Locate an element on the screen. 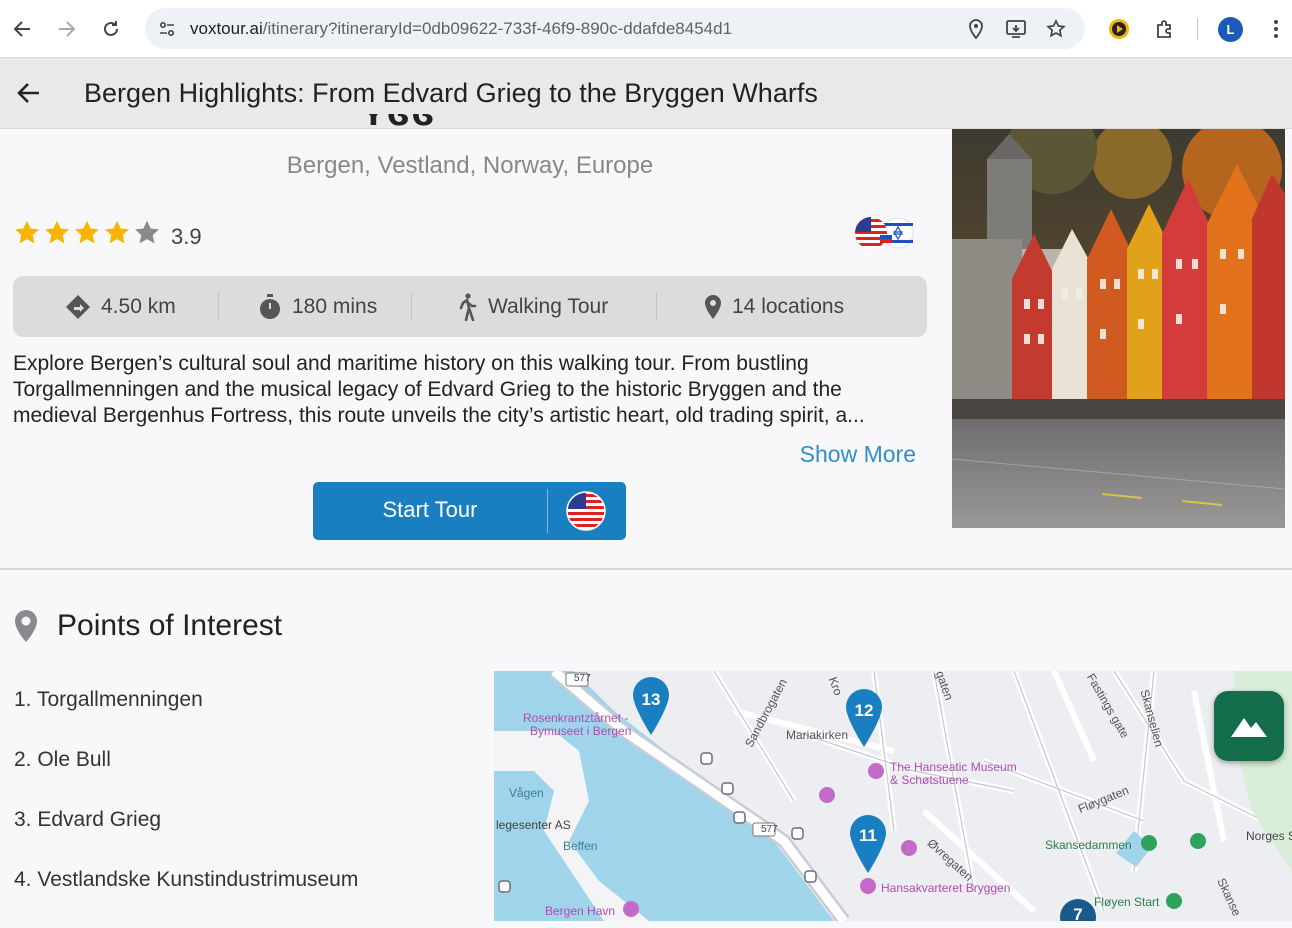 The image size is (1292, 928). start-tour-label: Start Tour is located at coordinates (430, 509).